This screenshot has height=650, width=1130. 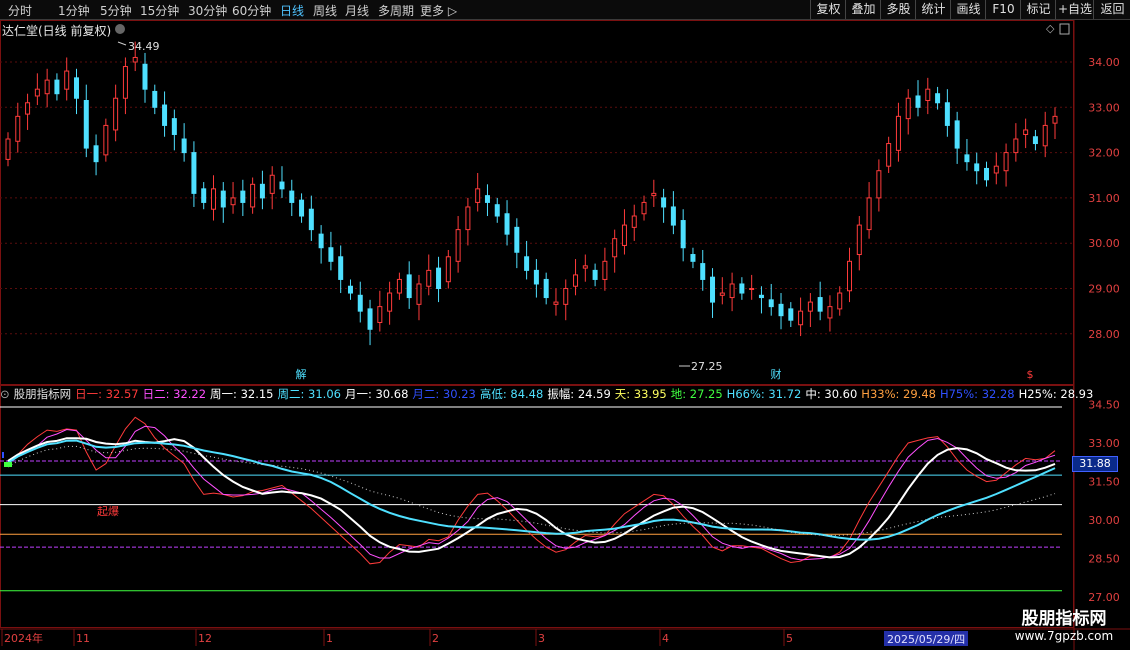 What do you see at coordinates (1003, 9) in the screenshot?
I see `toolbar-button-5: F10` at bounding box center [1003, 9].